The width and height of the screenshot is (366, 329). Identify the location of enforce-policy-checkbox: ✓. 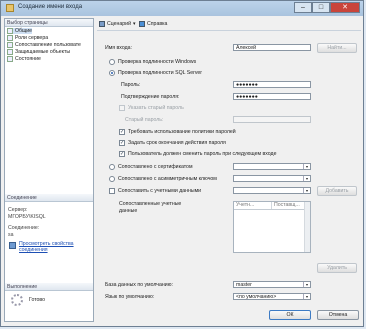
(122, 132).